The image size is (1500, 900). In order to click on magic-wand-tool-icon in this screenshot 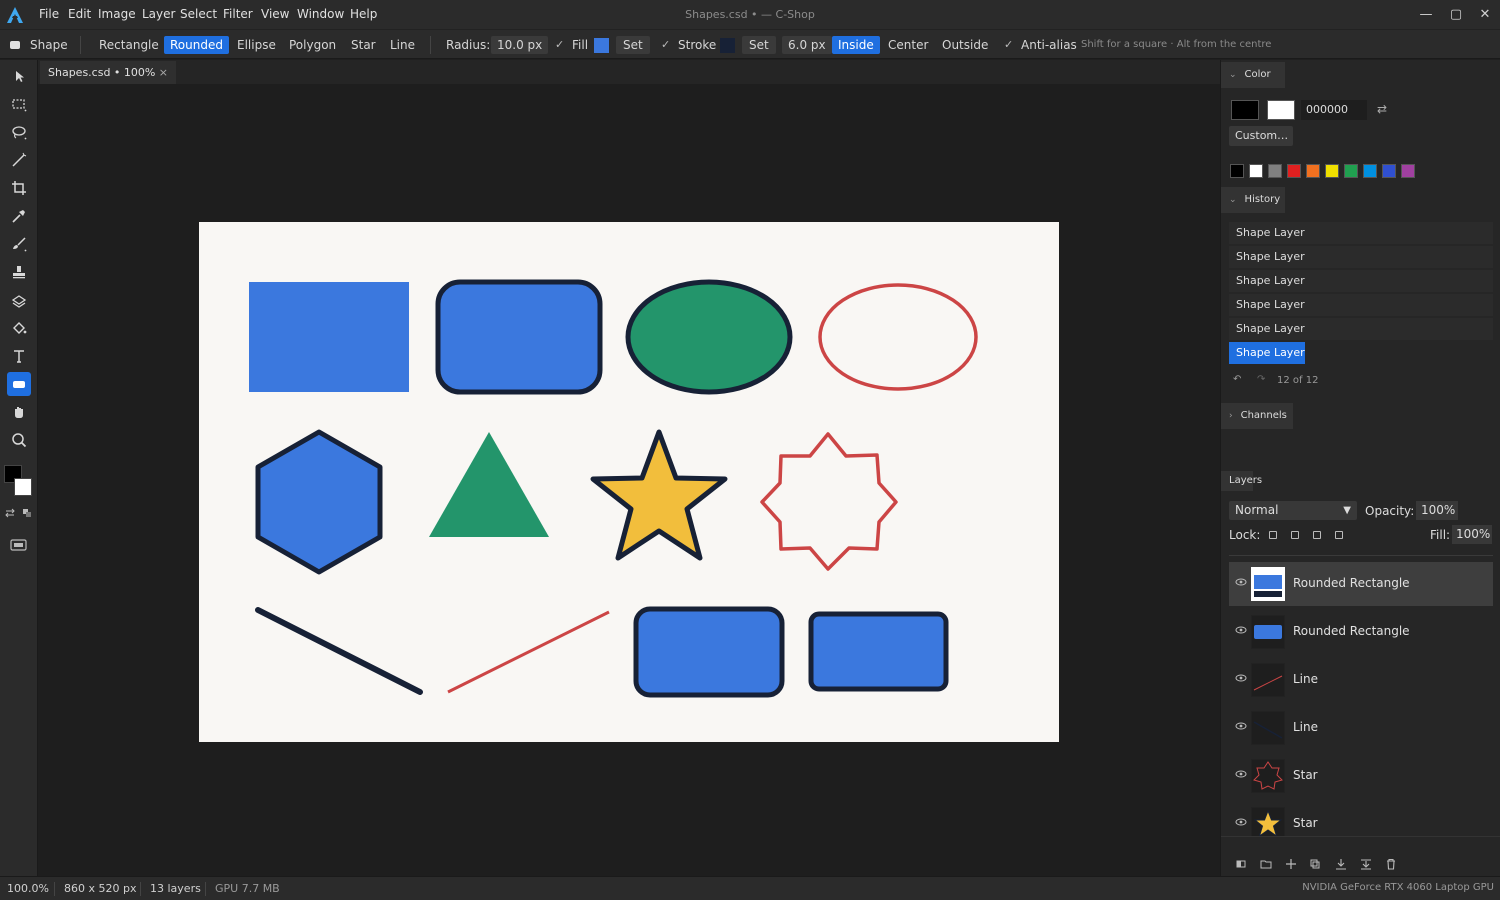, I will do `click(19, 160)`.